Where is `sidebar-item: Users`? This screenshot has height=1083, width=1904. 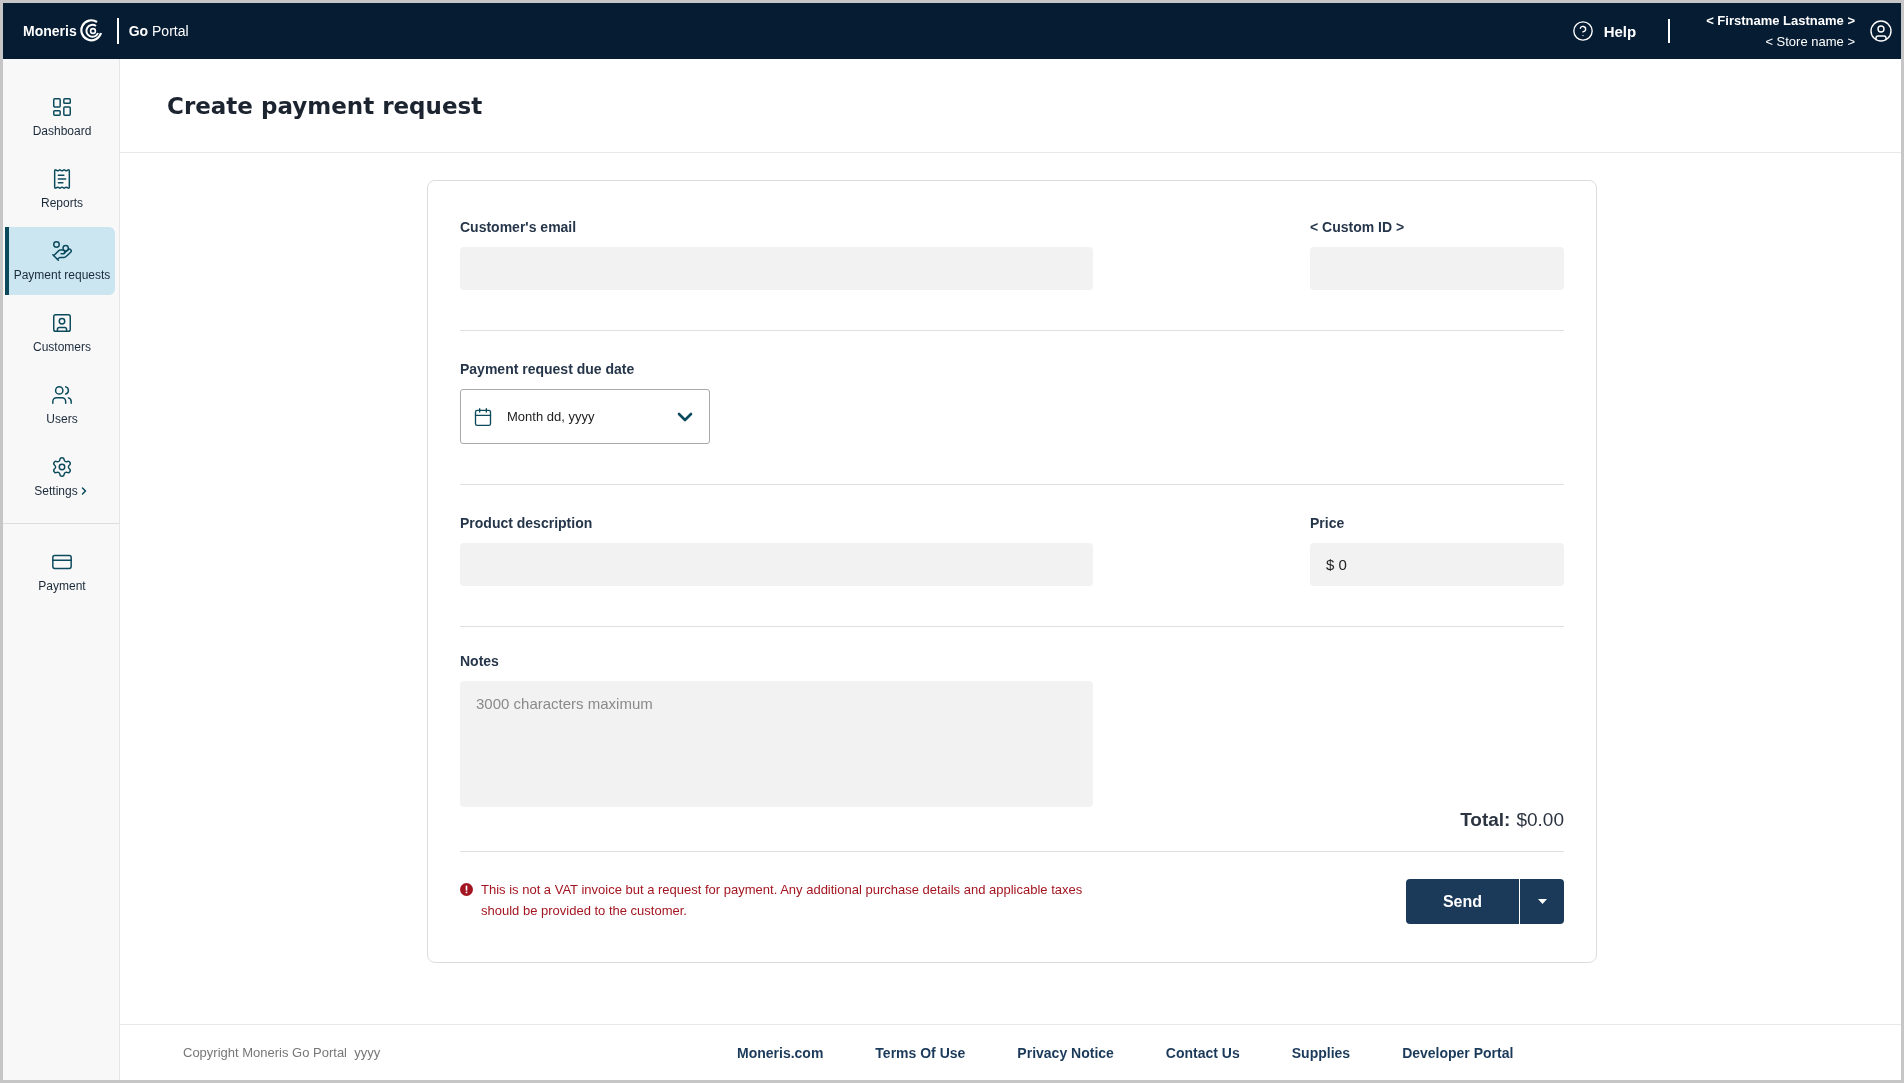 sidebar-item: Users is located at coordinates (60, 405).